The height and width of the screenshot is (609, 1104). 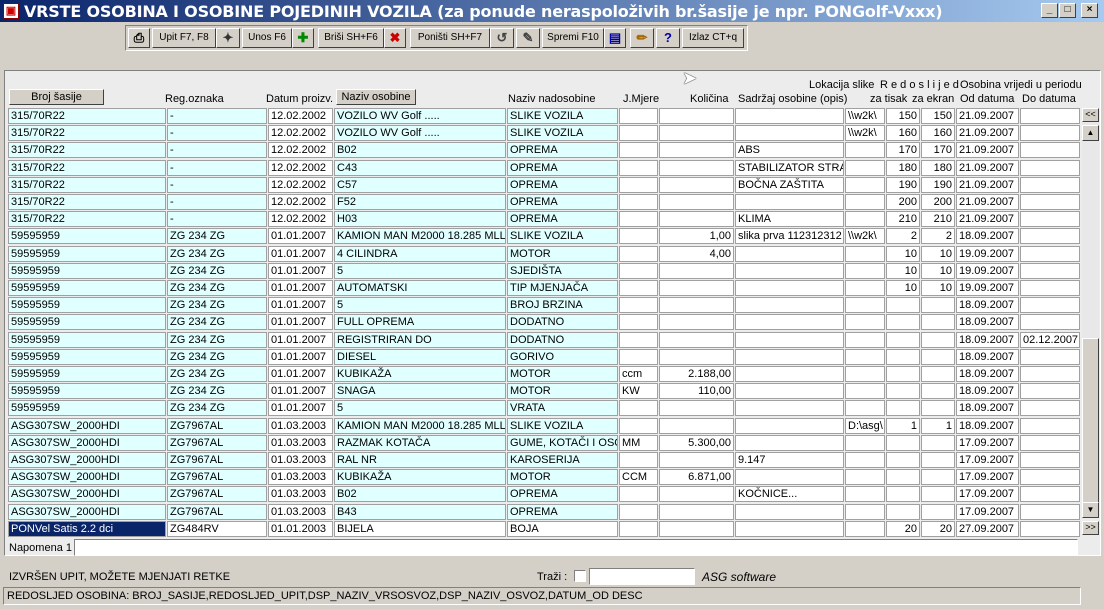 I want to click on query-button: Upit F7, F8, so click(x=184, y=38).